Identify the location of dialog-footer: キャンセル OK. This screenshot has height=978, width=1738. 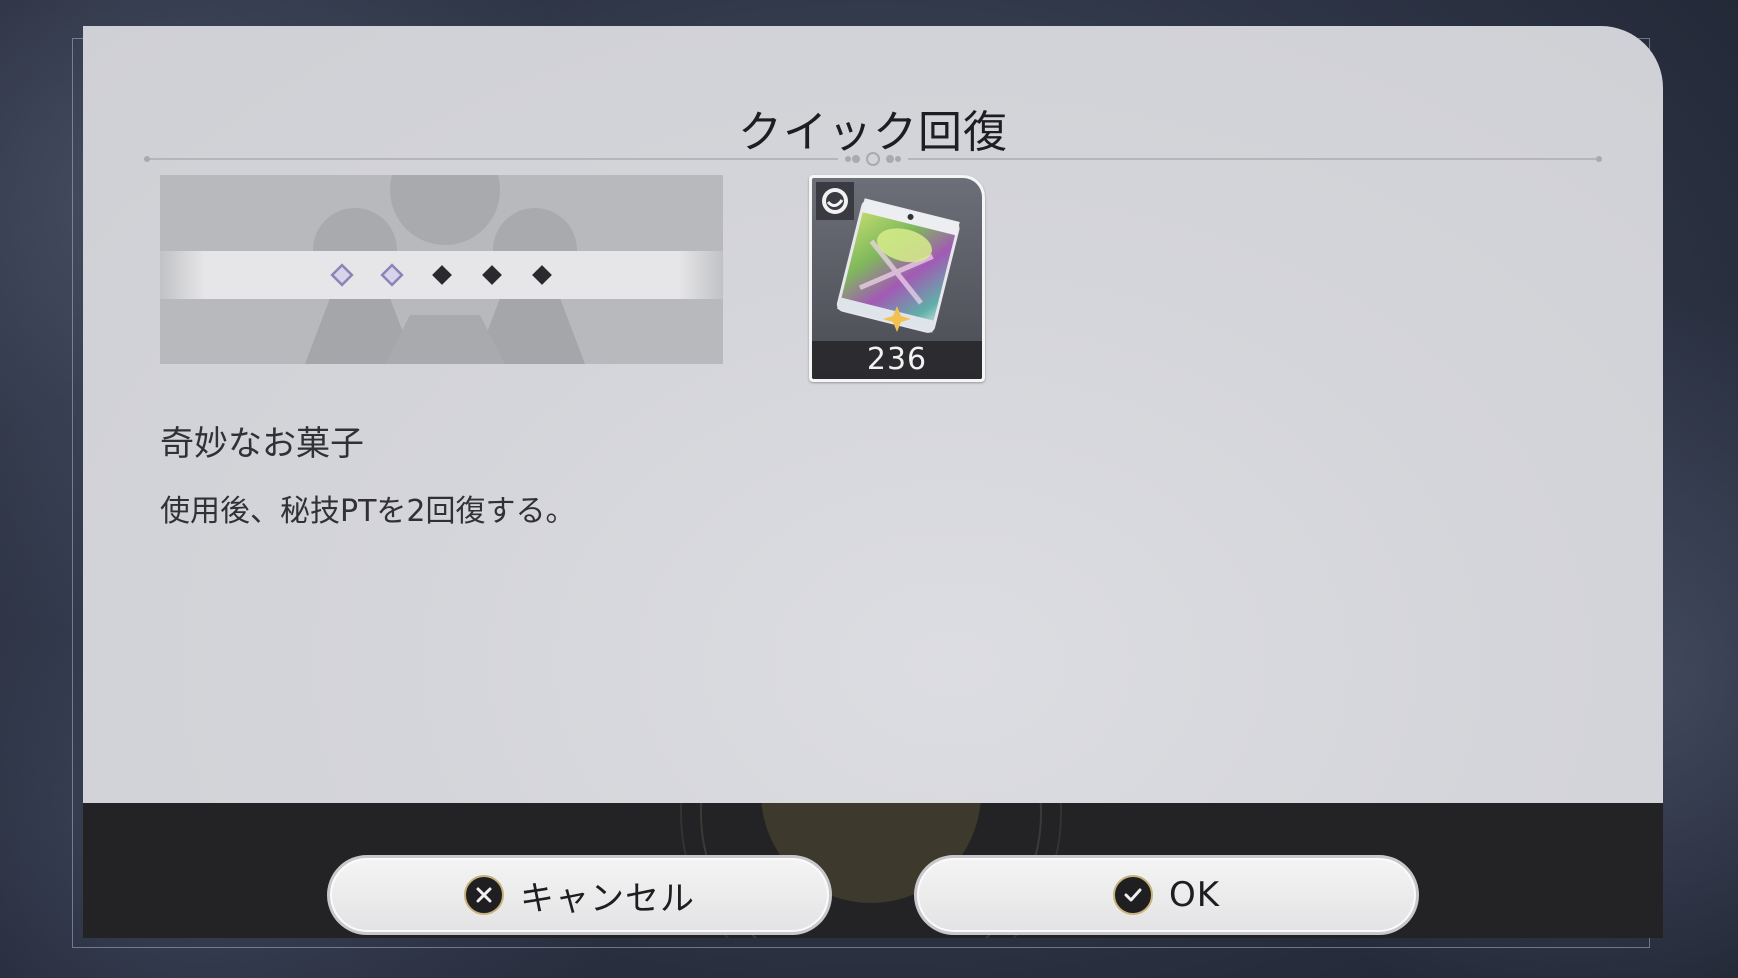
(873, 870).